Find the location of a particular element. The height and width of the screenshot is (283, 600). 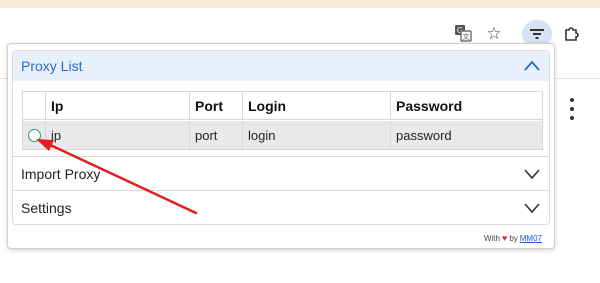

author-link: MM07 is located at coordinates (531, 238).